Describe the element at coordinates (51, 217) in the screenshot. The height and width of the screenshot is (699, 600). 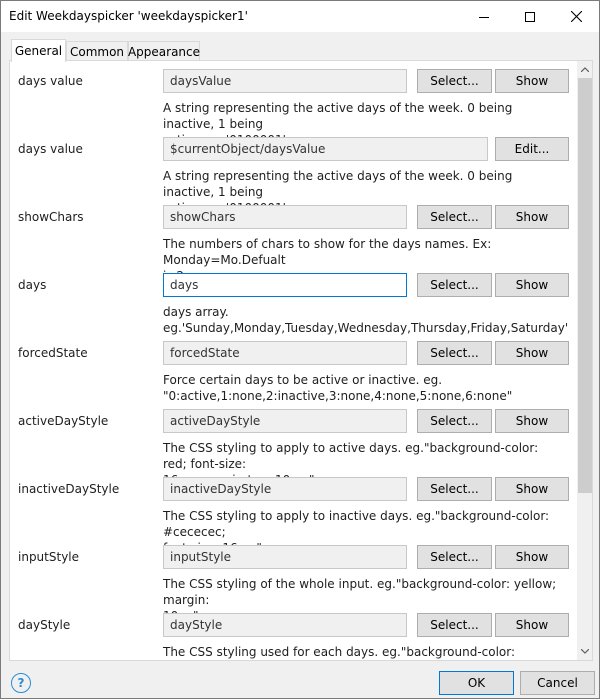
I see `property-label: showChars` at that location.